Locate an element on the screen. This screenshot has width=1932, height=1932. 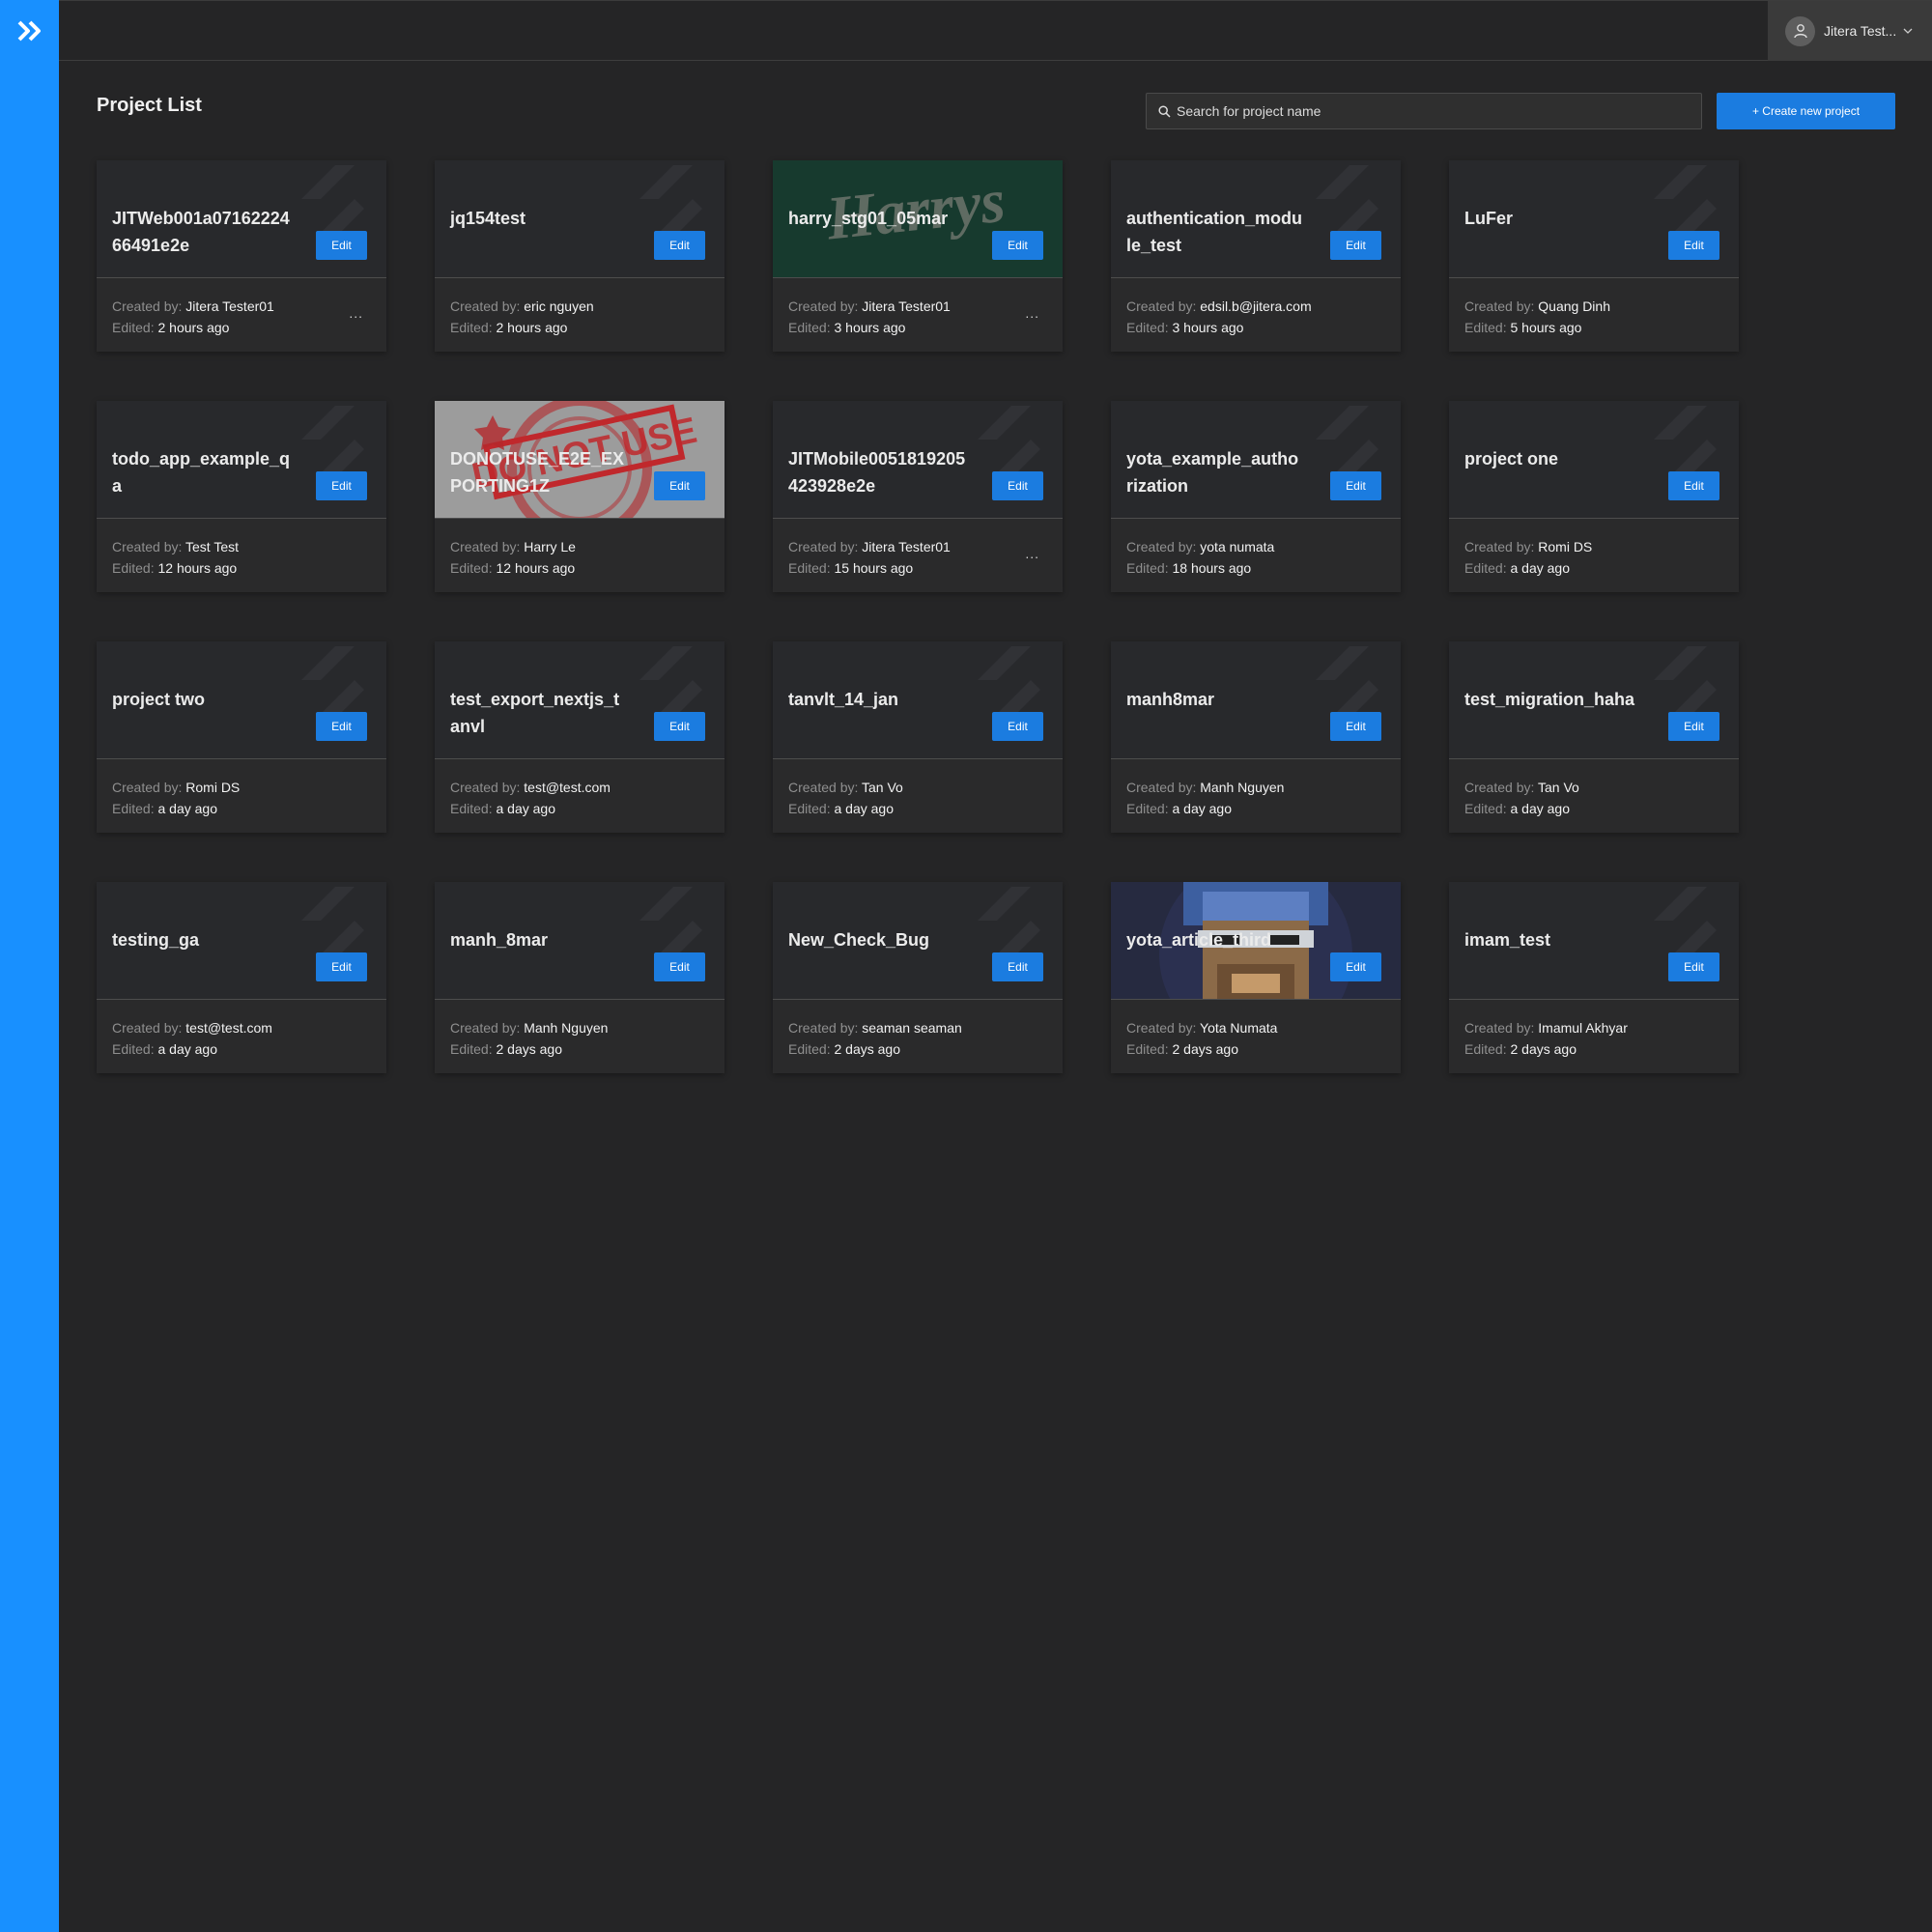
search-icon is located at coordinates (1164, 111).